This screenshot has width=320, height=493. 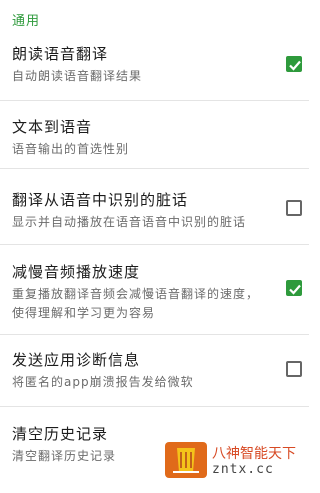 What do you see at coordinates (26, 21) in the screenshot?
I see `section-header-general: 通用` at bounding box center [26, 21].